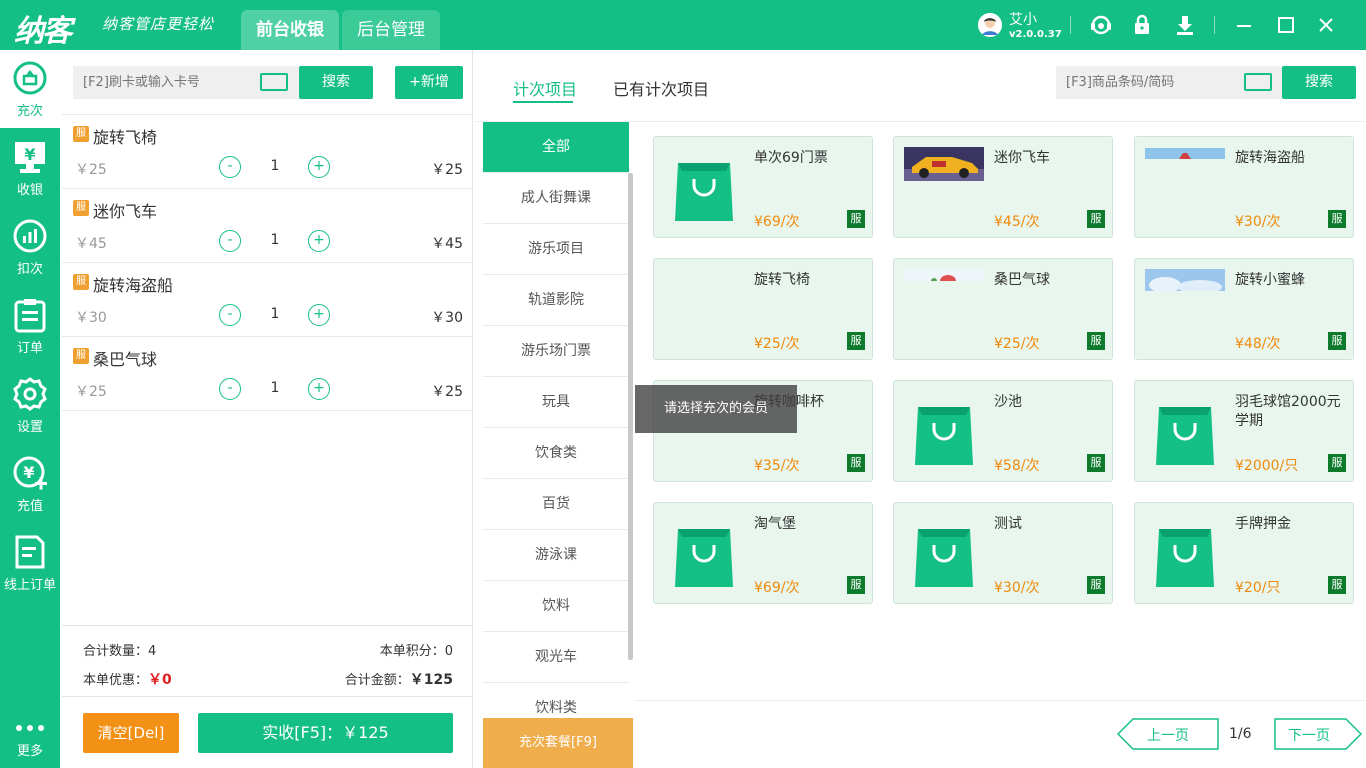 The image size is (1366, 768). What do you see at coordinates (1003, 187) in the screenshot?
I see `product-card: 迷你飞车 ¥45/次 服` at bounding box center [1003, 187].